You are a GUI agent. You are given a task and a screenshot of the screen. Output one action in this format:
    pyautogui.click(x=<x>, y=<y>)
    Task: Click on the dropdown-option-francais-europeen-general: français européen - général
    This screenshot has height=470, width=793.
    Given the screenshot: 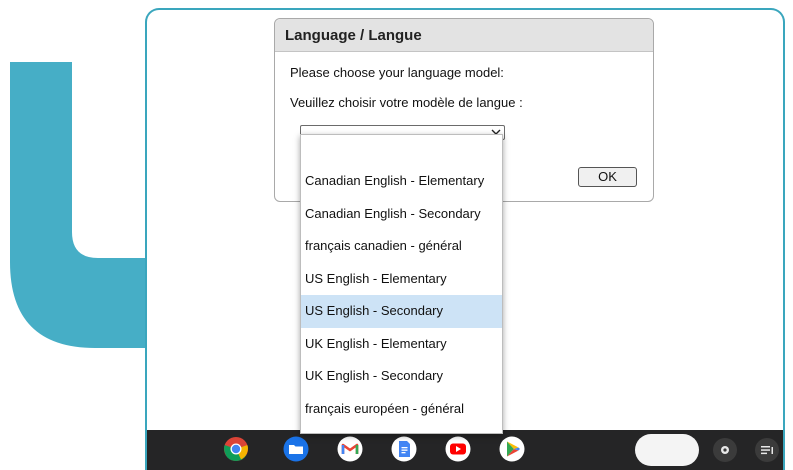 What is the action you would take?
    pyautogui.click(x=401, y=409)
    